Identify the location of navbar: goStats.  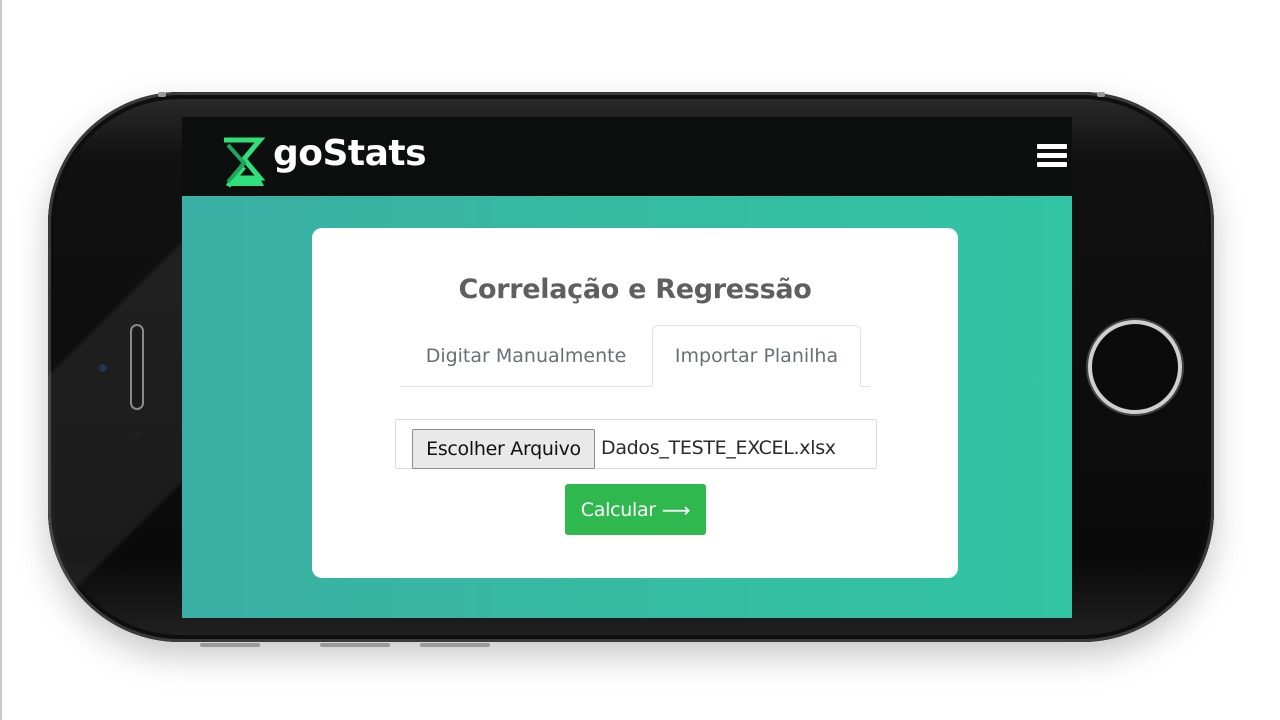
(627, 156).